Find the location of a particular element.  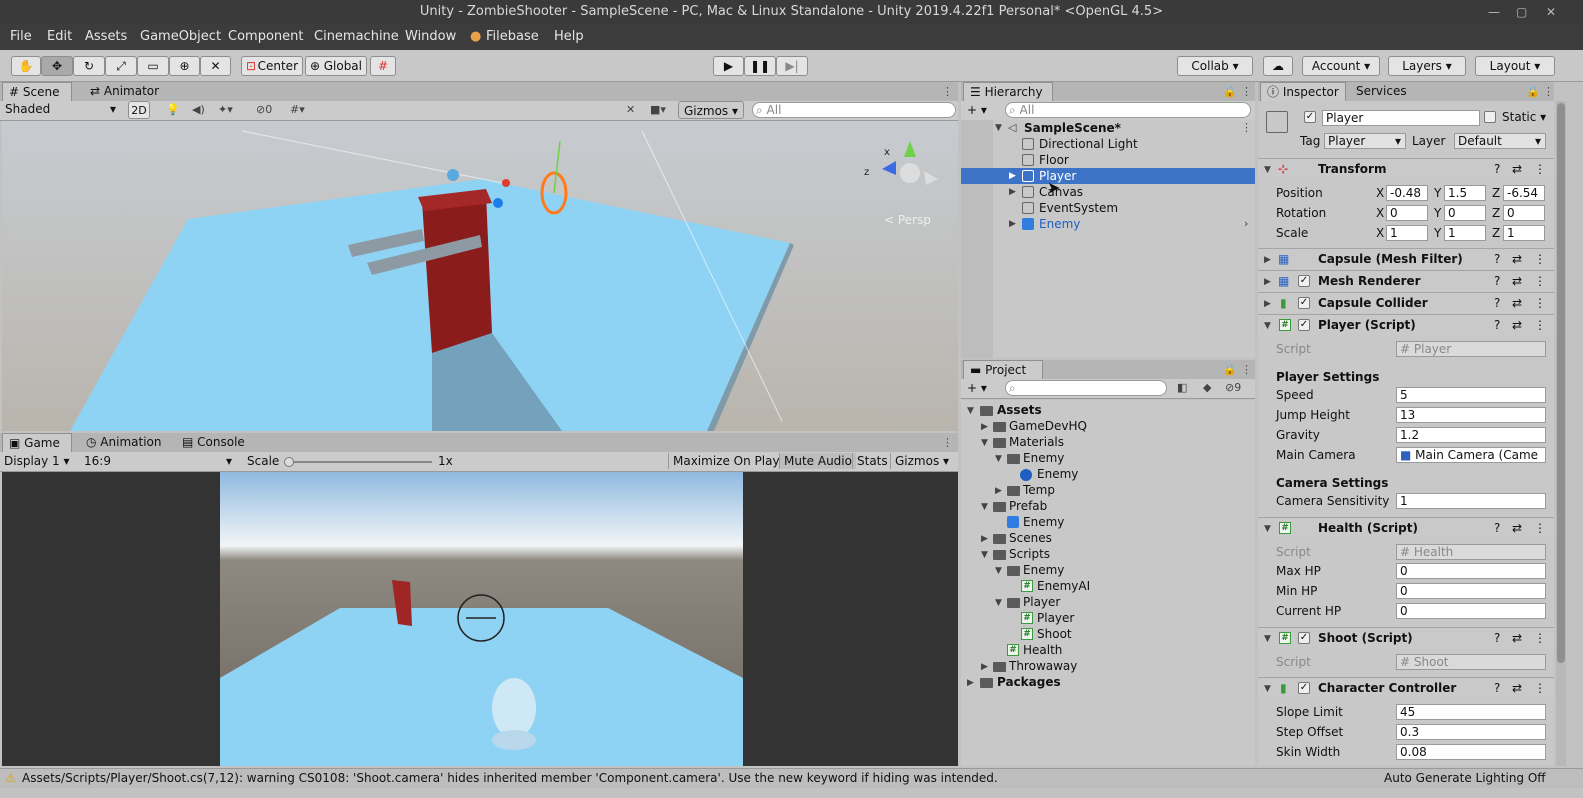

stats-toggle: Stats is located at coordinates (872, 461).